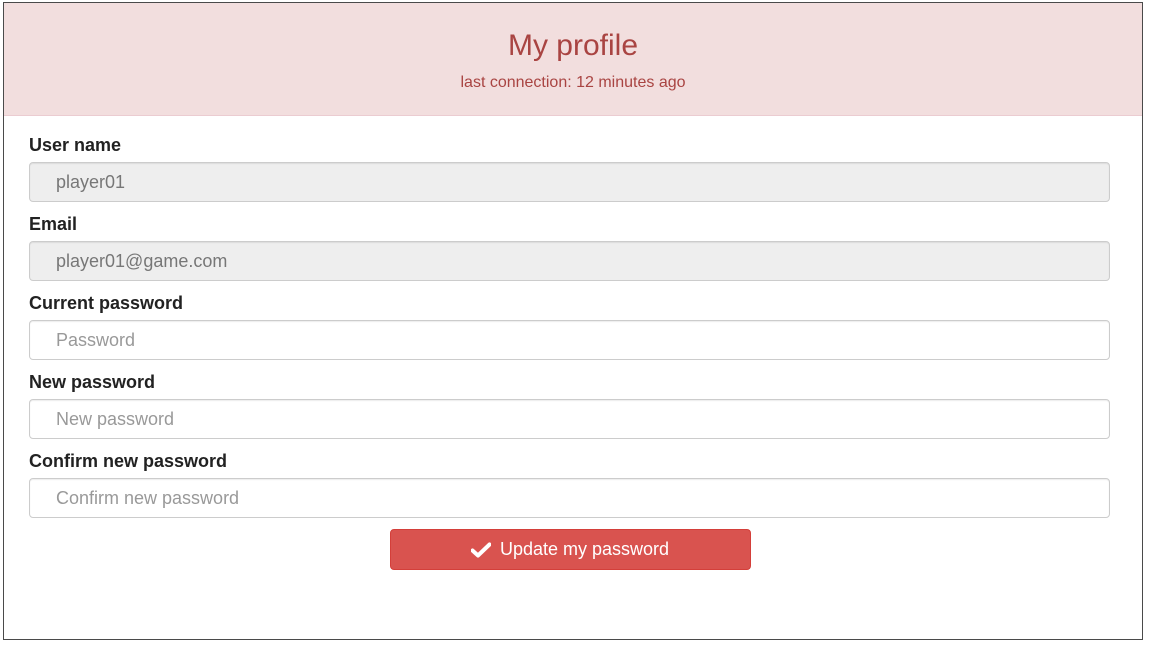  What do you see at coordinates (569, 340) in the screenshot?
I see `current-password-field` at bounding box center [569, 340].